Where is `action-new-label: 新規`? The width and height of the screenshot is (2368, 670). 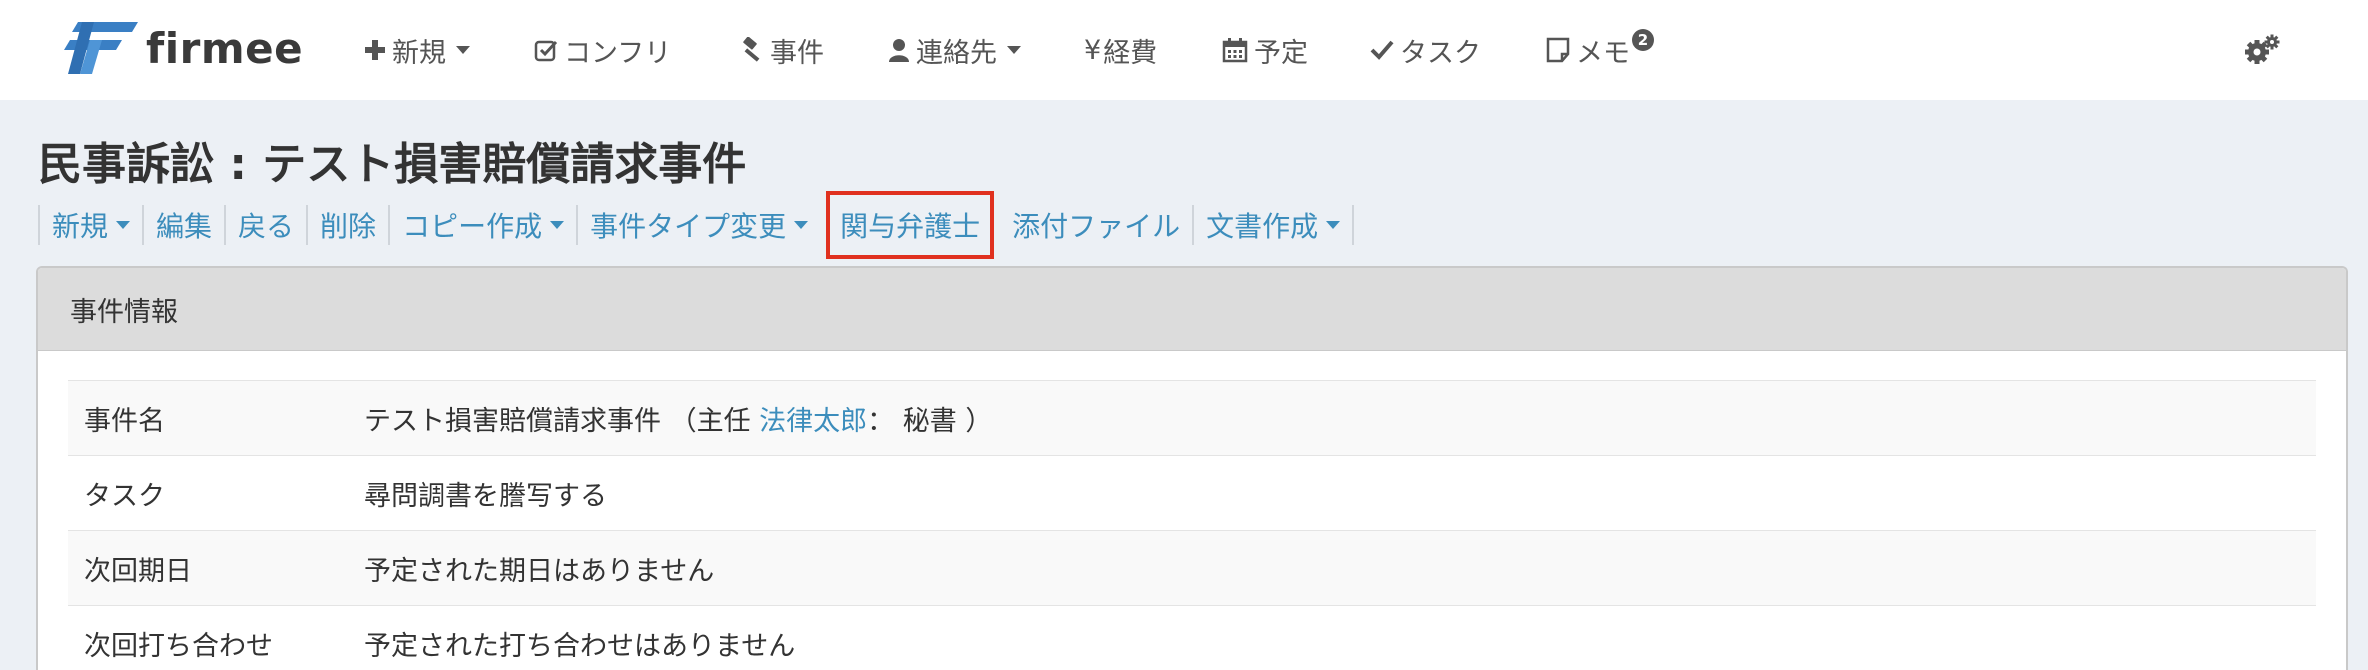 action-new-label: 新規 is located at coordinates (80, 226).